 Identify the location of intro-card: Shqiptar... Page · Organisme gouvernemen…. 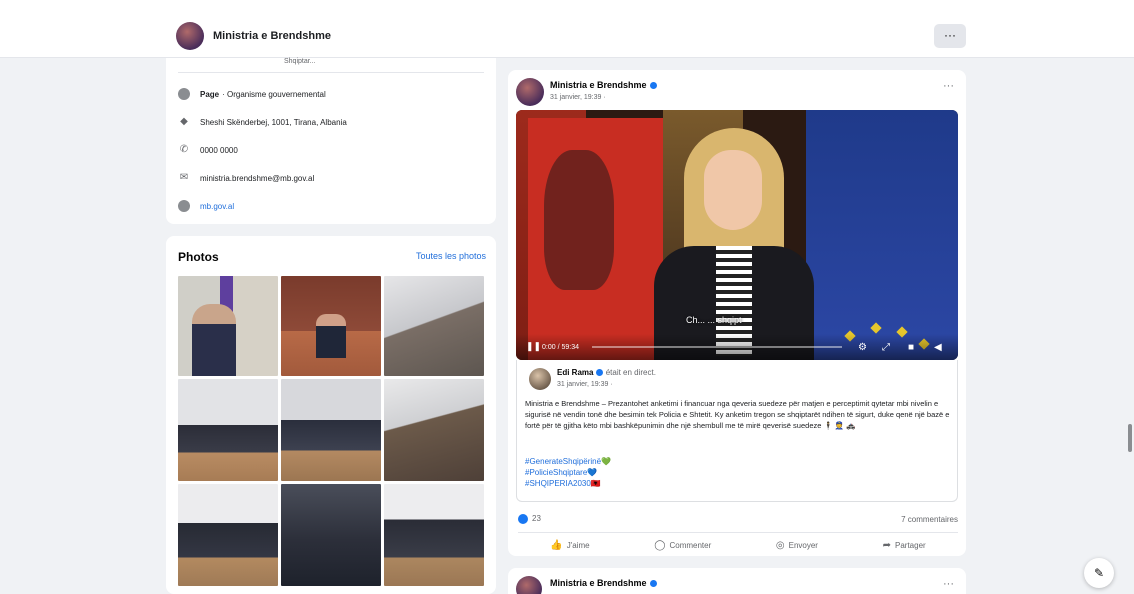
(331, 141).